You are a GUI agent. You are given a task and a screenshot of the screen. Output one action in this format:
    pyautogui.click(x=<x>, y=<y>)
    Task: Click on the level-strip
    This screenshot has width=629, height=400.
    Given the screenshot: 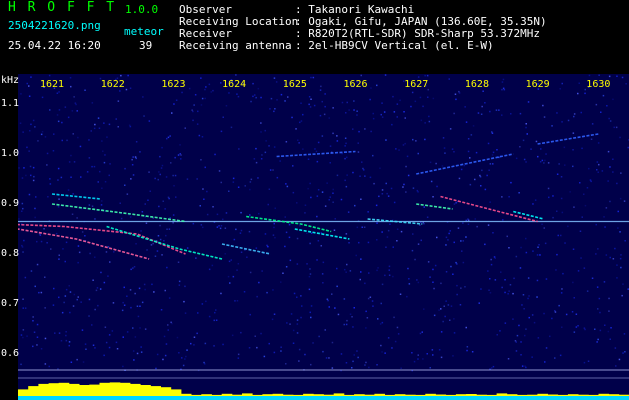 What is the action you would take?
    pyautogui.click(x=323, y=398)
    